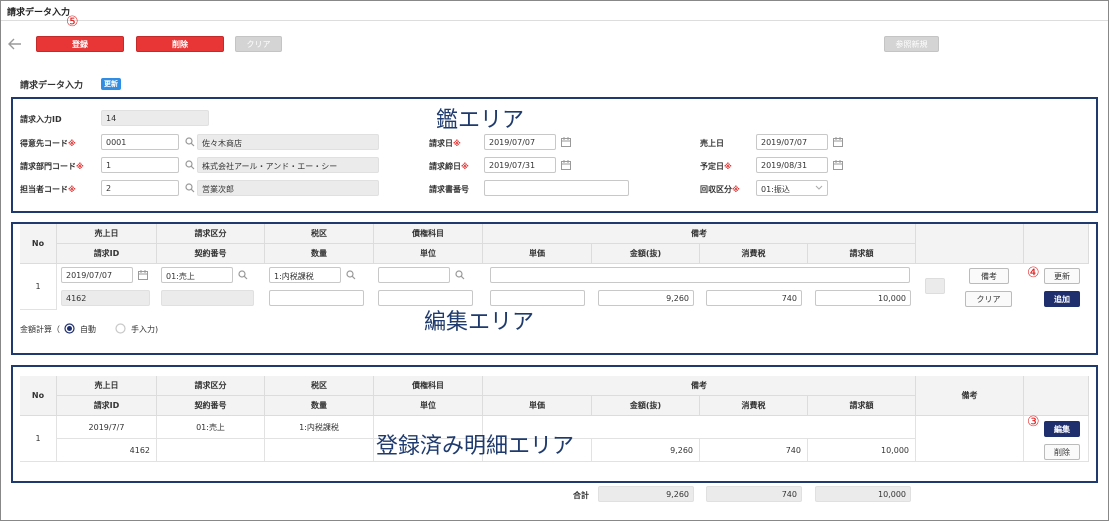 Image resolution: width=1109 pixels, height=521 pixels. Describe the element at coordinates (520, 142) in the screenshot. I see `billing-date-input: 2019/07/07` at that location.